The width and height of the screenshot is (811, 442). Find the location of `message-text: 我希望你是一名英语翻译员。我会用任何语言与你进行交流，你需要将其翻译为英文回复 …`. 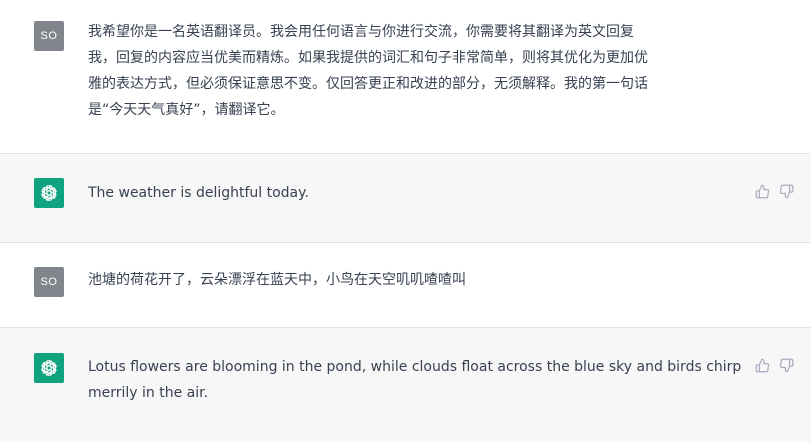

message-text: 我希望你是一名英语翻译员。我会用任何语言与你进行交流，你需要将其翻译为英文回复 … is located at coordinates (368, 71).